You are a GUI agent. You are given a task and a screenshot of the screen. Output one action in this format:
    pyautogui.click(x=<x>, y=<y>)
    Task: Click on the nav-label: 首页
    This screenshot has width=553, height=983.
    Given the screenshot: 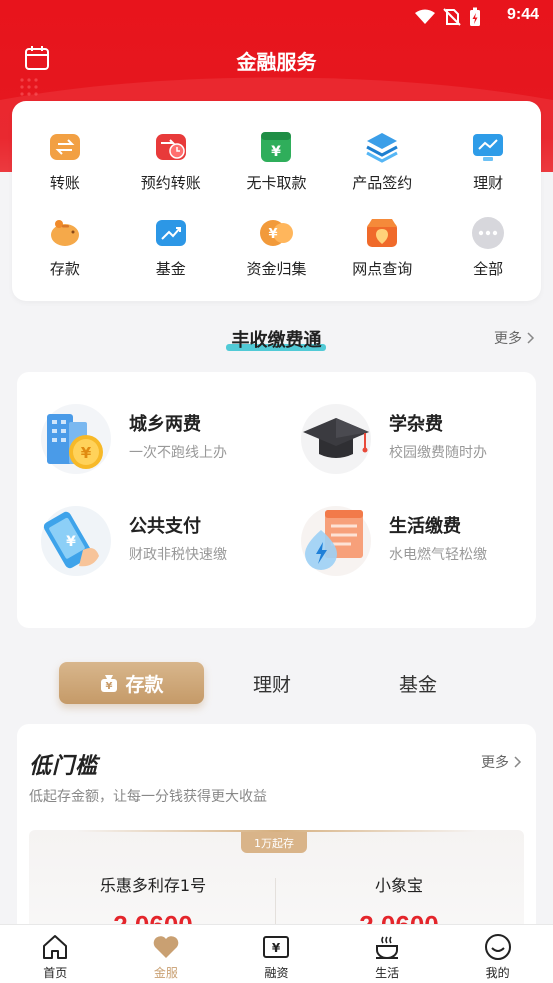 What is the action you would take?
    pyautogui.click(x=55, y=973)
    